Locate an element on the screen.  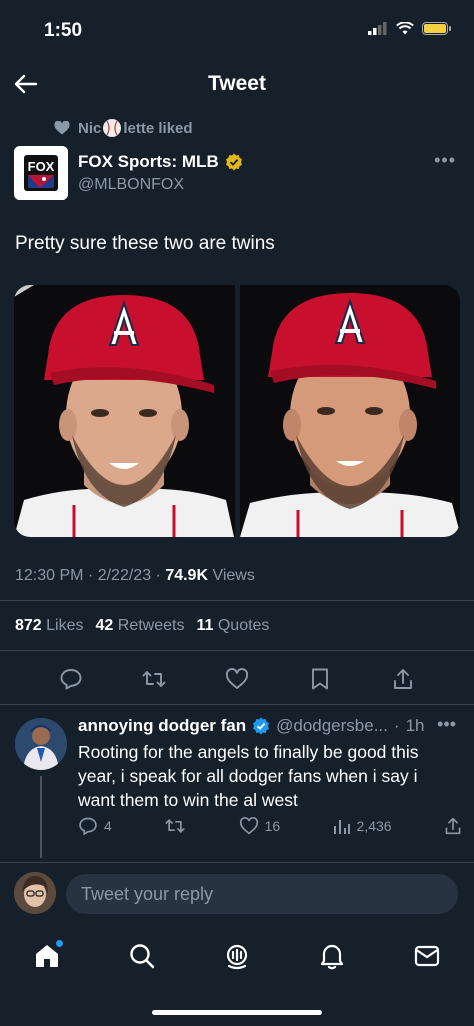
bell-icon is located at coordinates (331, 957).